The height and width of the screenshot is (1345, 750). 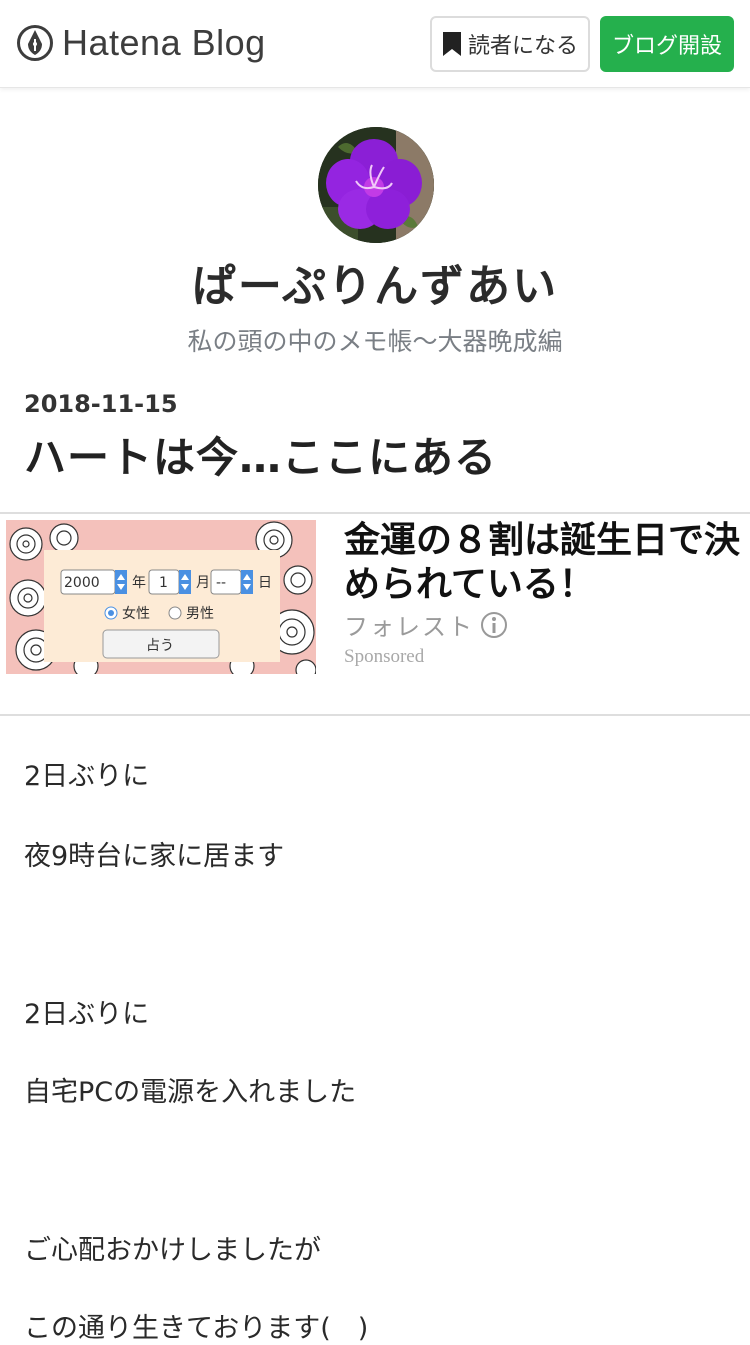 I want to click on svg-text: 年, so click(x=139, y=583).